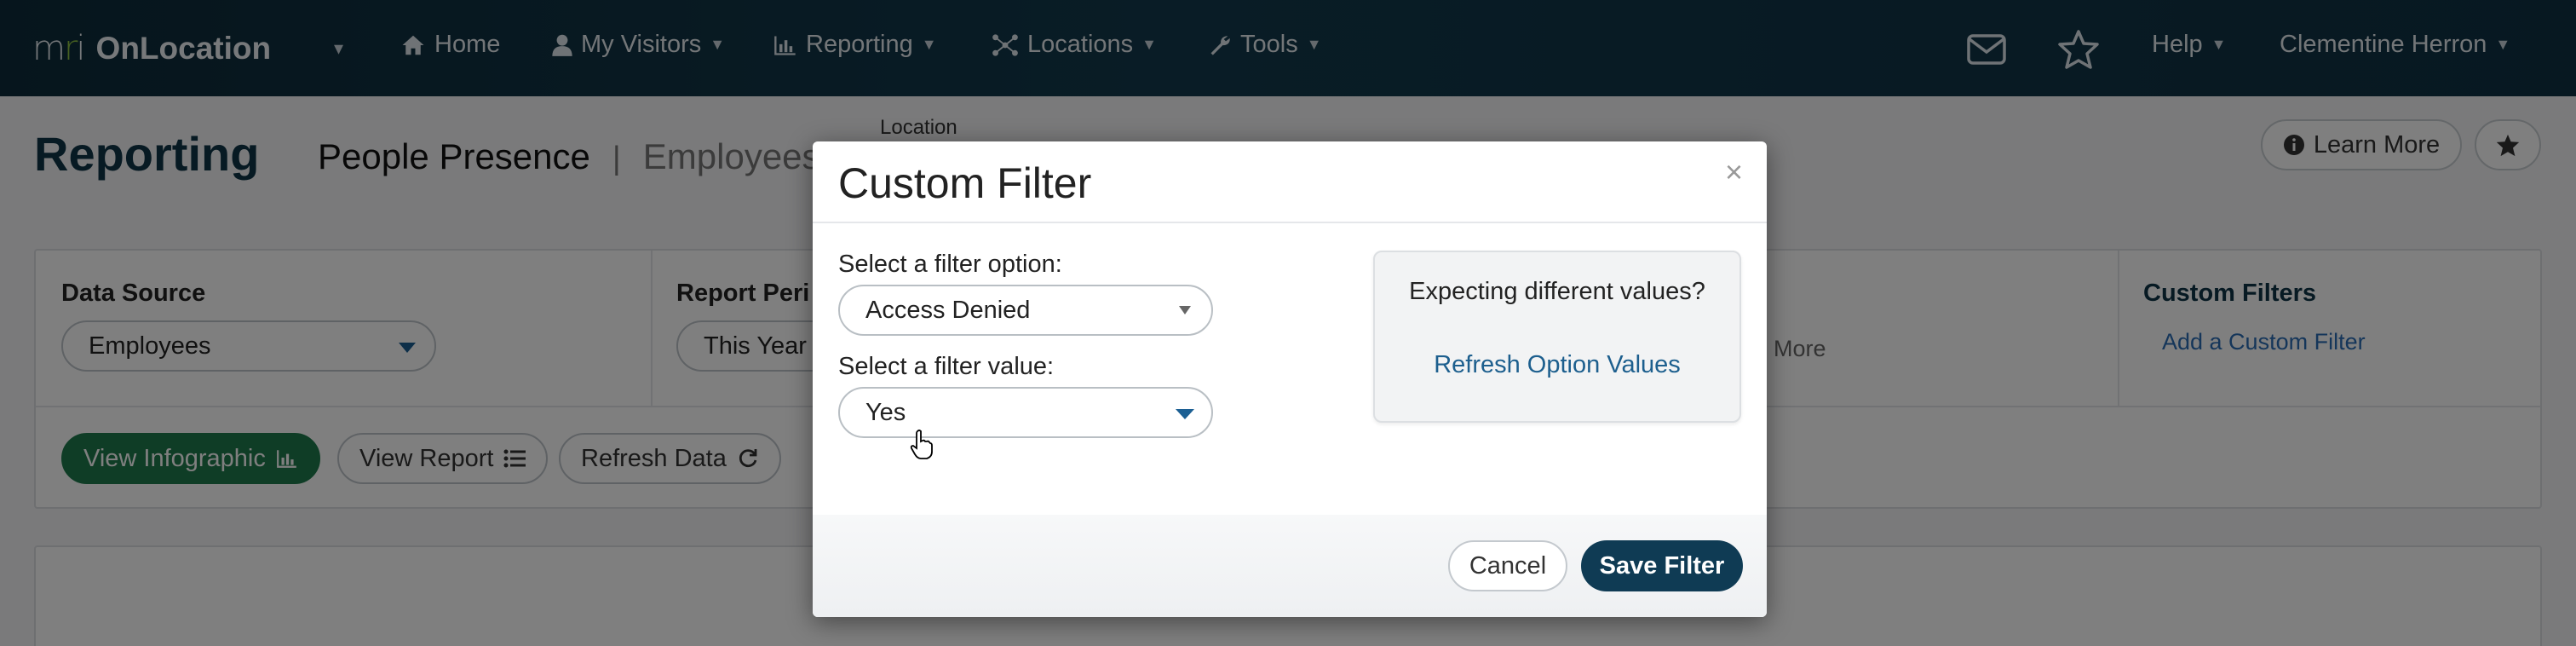 This screenshot has height=646, width=2576. I want to click on close-icon: ×, so click(1734, 172).